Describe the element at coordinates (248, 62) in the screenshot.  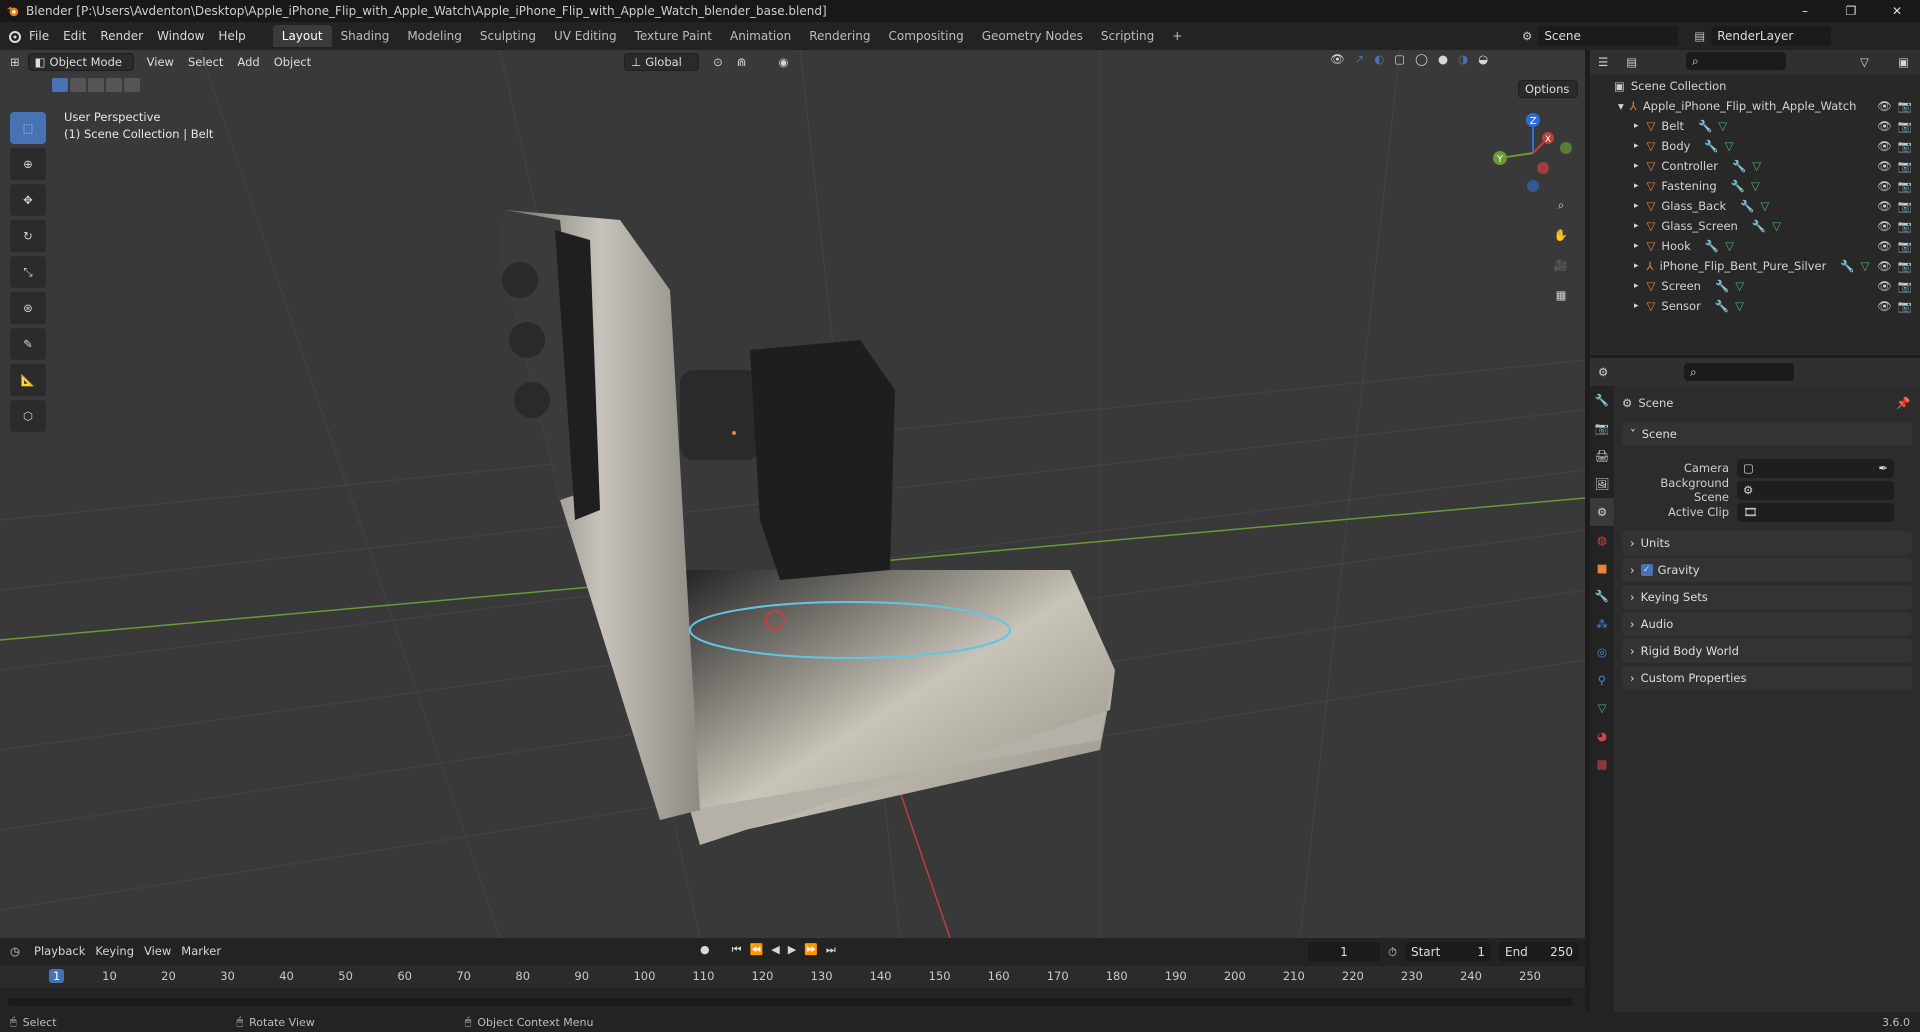
I see `add-menu: Add` at that location.